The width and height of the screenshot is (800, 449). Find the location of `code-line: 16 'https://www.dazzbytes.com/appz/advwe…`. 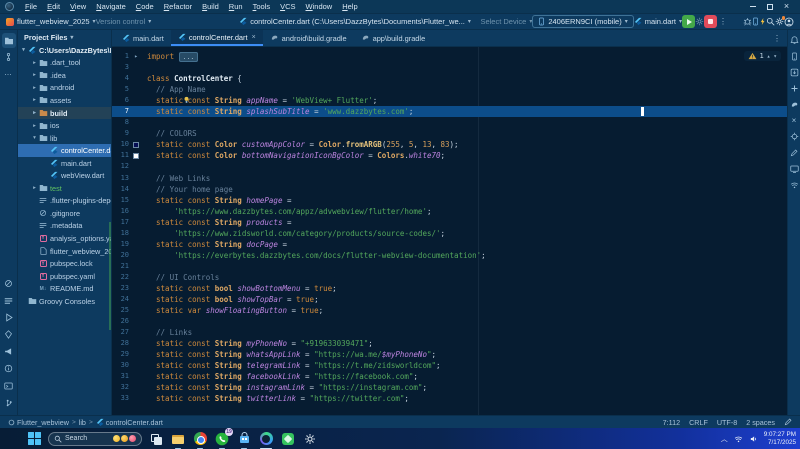

code-line: 16 'https://www.dazzbytes.com/appz/advwe… is located at coordinates (449, 211).